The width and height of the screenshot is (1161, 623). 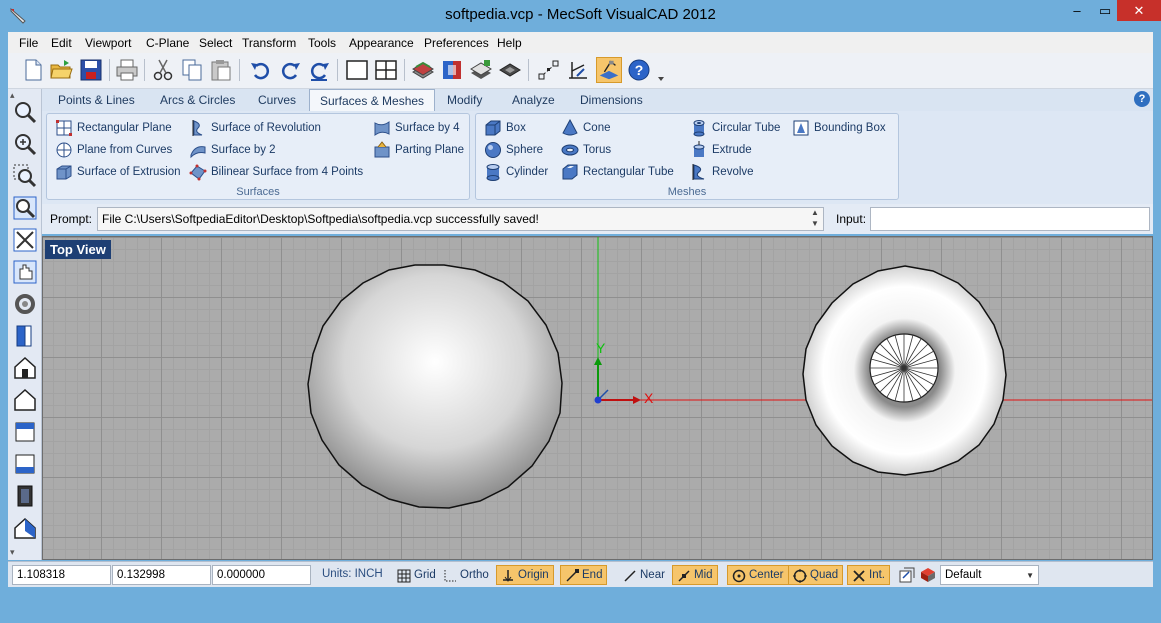 What do you see at coordinates (1142, 99) in the screenshot?
I see `ribbon-help-icon: ?` at bounding box center [1142, 99].